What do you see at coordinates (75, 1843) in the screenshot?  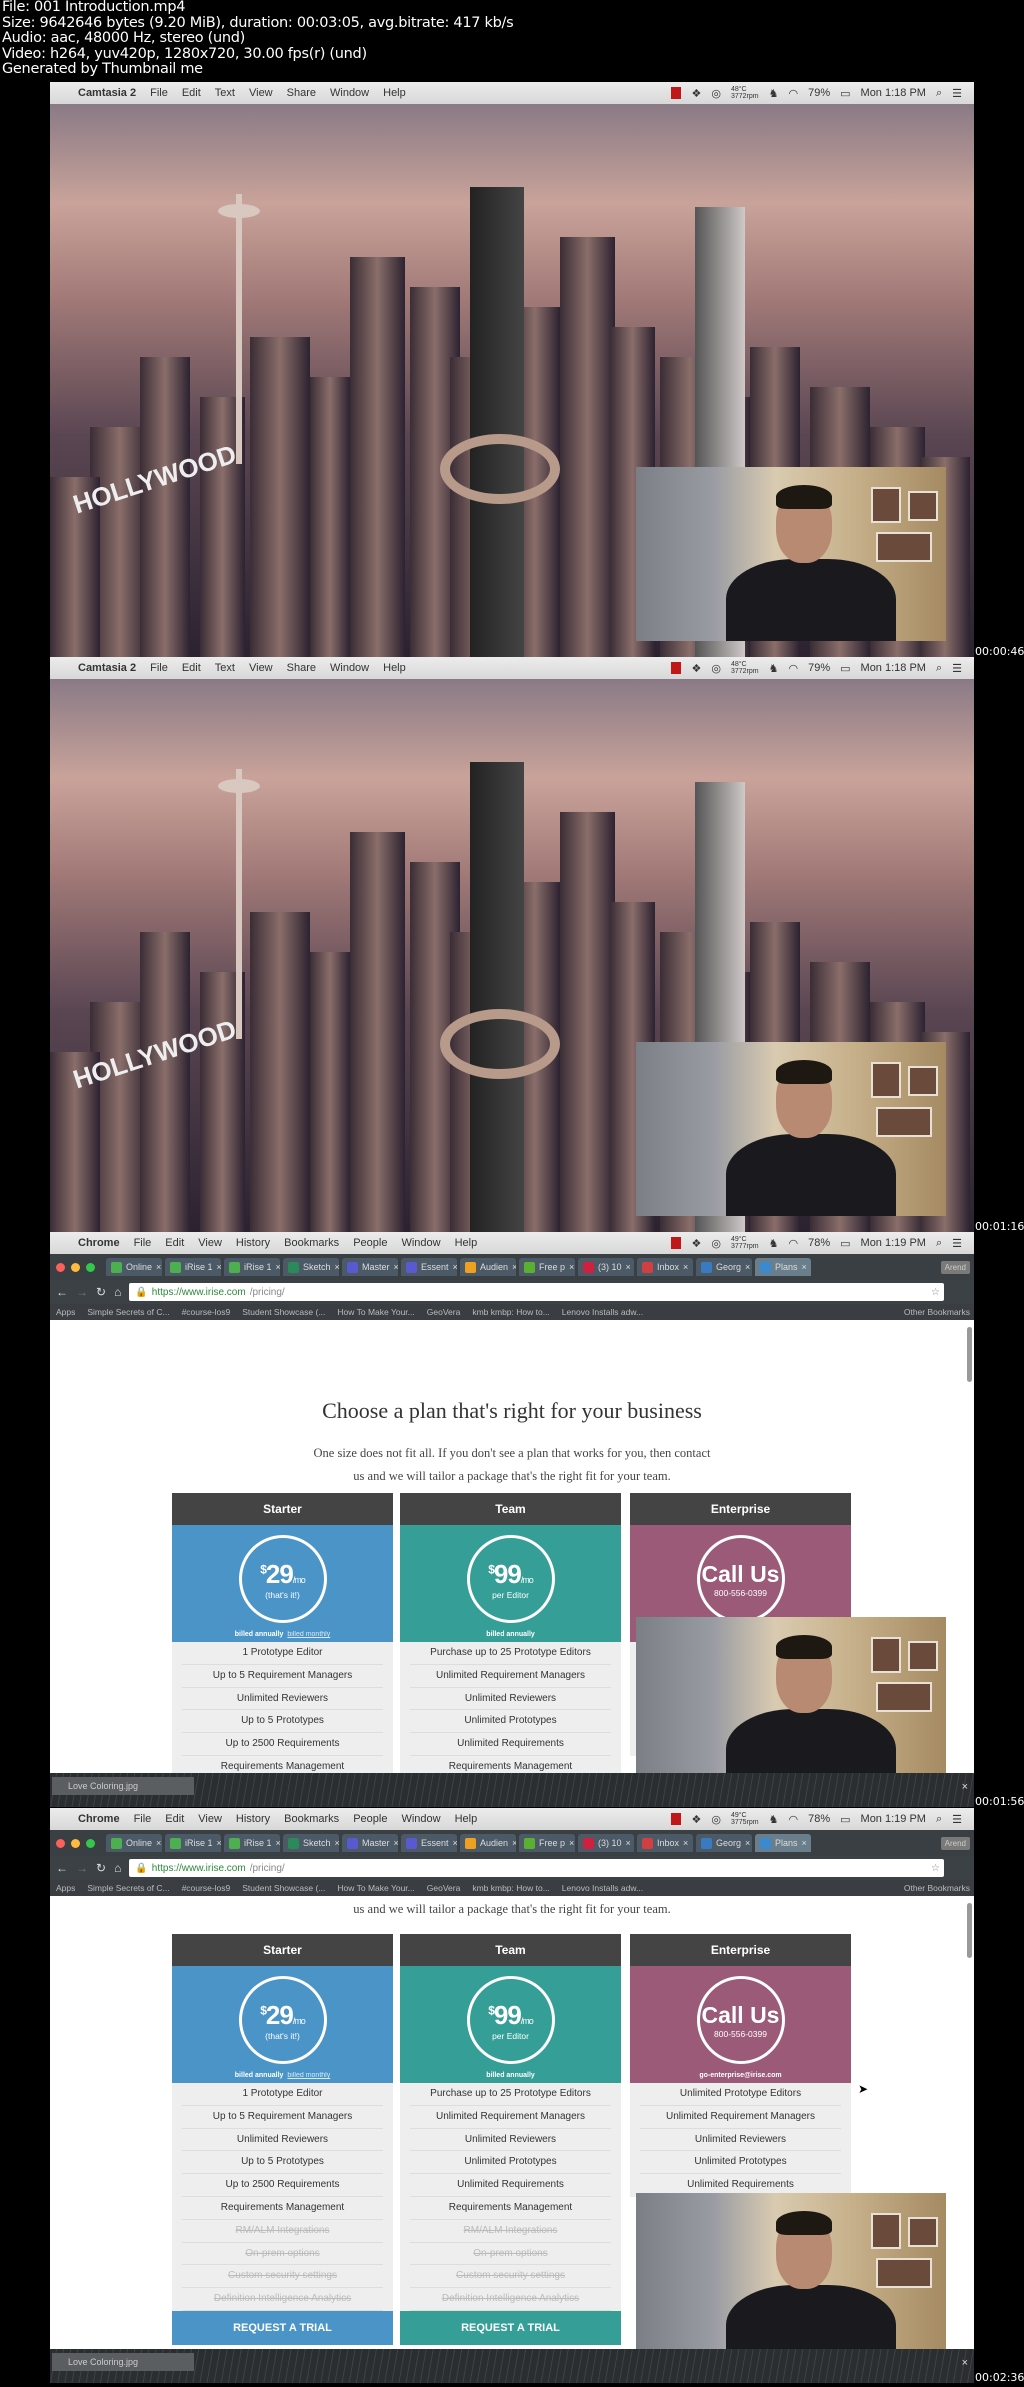 I see `minimize-window-button` at bounding box center [75, 1843].